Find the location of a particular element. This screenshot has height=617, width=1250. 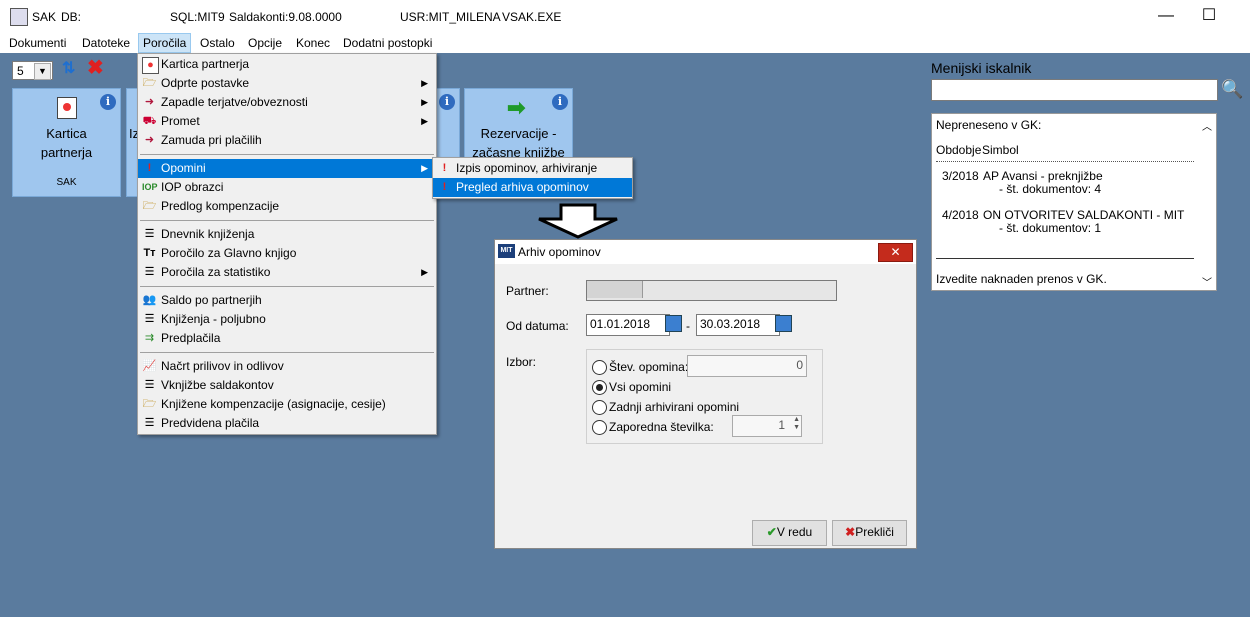

partner-label: Partner: is located at coordinates (527, 291).